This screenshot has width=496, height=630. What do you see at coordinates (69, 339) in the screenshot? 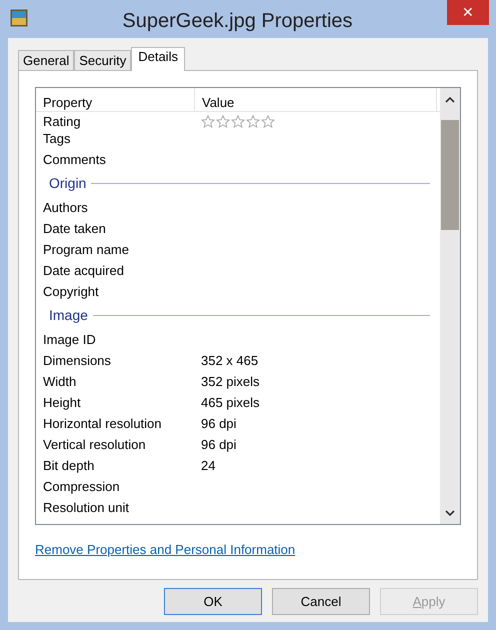
I see `property-name: Image ID` at bounding box center [69, 339].